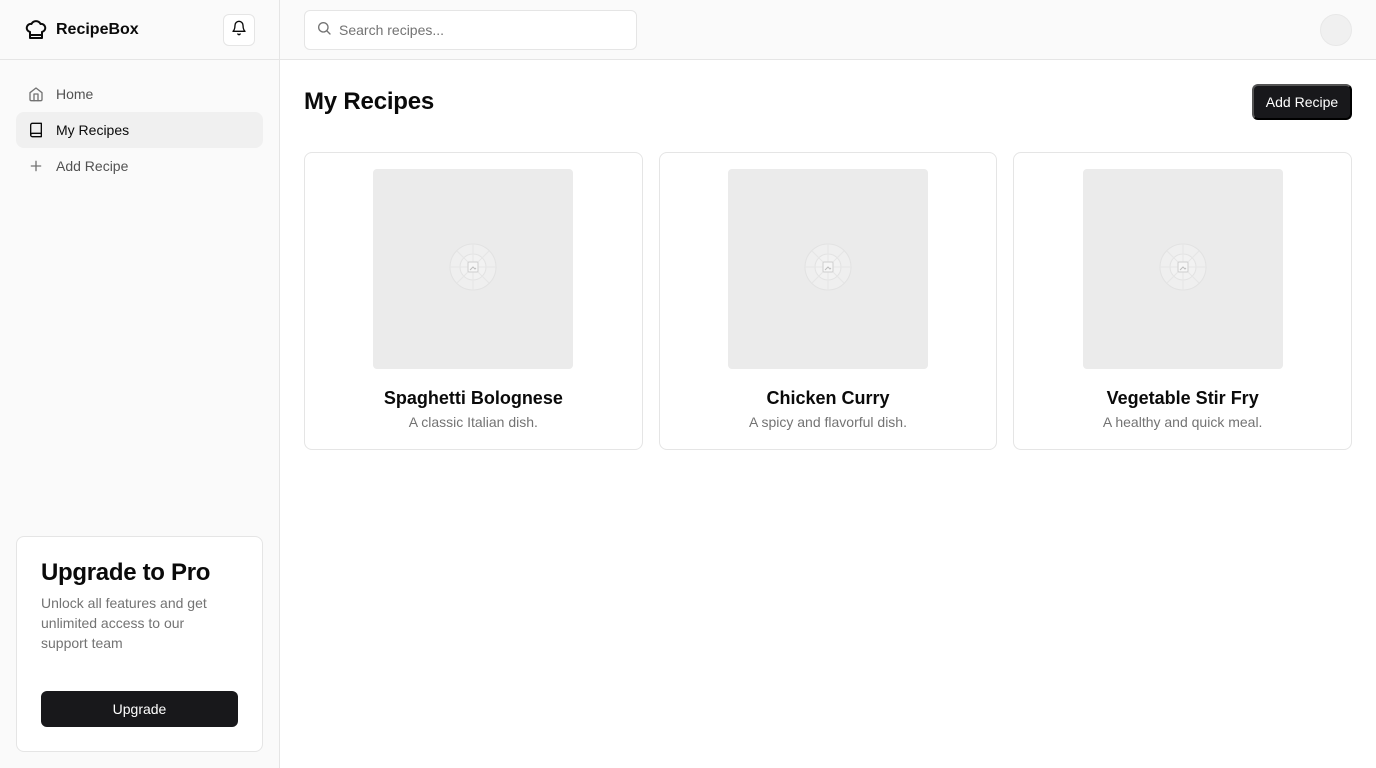  I want to click on recipe-description: A classic Italian dish., so click(473, 422).